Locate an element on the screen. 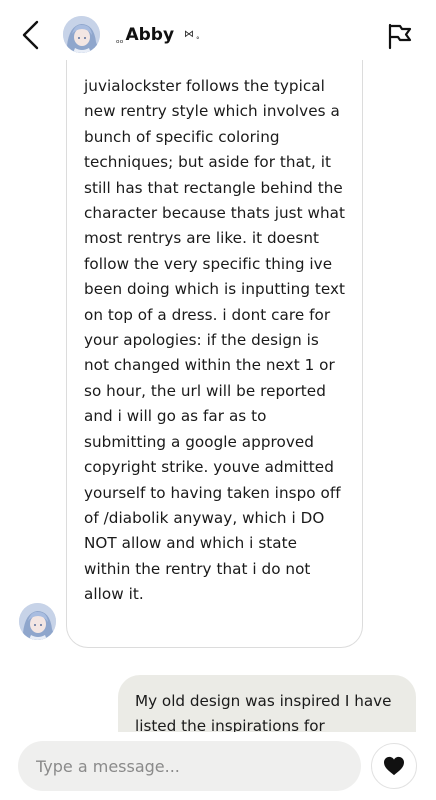 The height and width of the screenshot is (800, 436). back-button is located at coordinates (31, 35).